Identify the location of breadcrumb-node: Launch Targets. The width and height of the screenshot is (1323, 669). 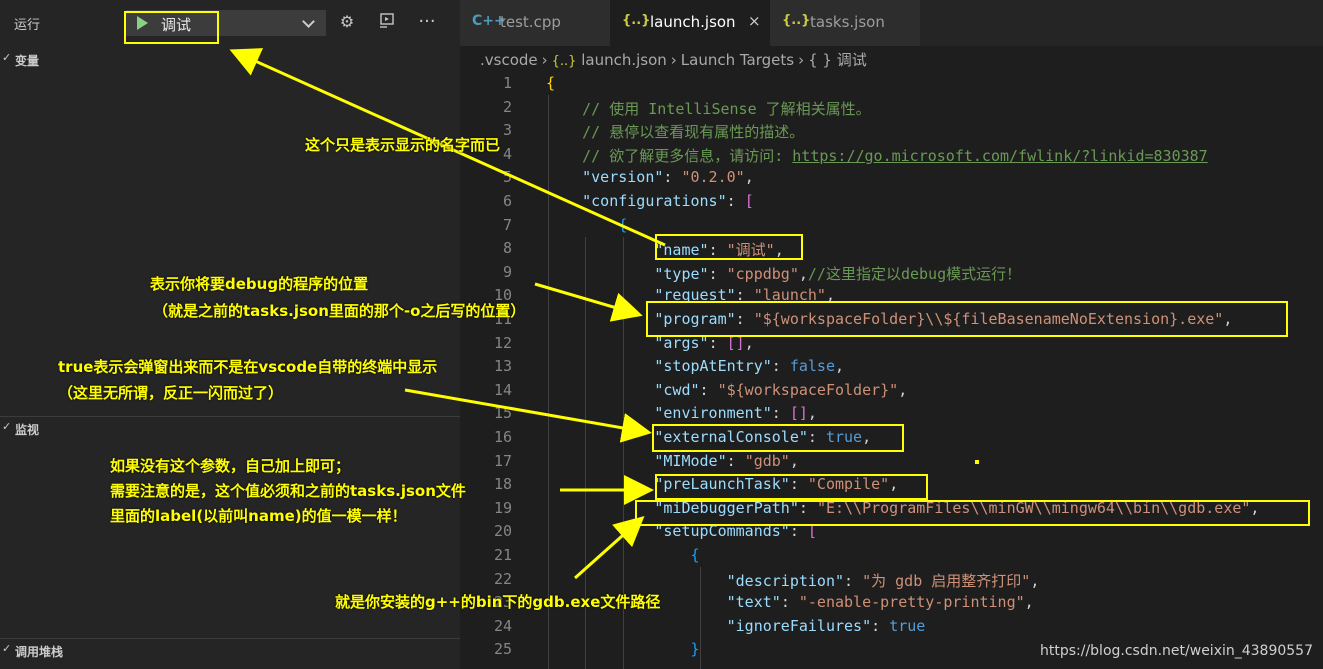
(737, 60).